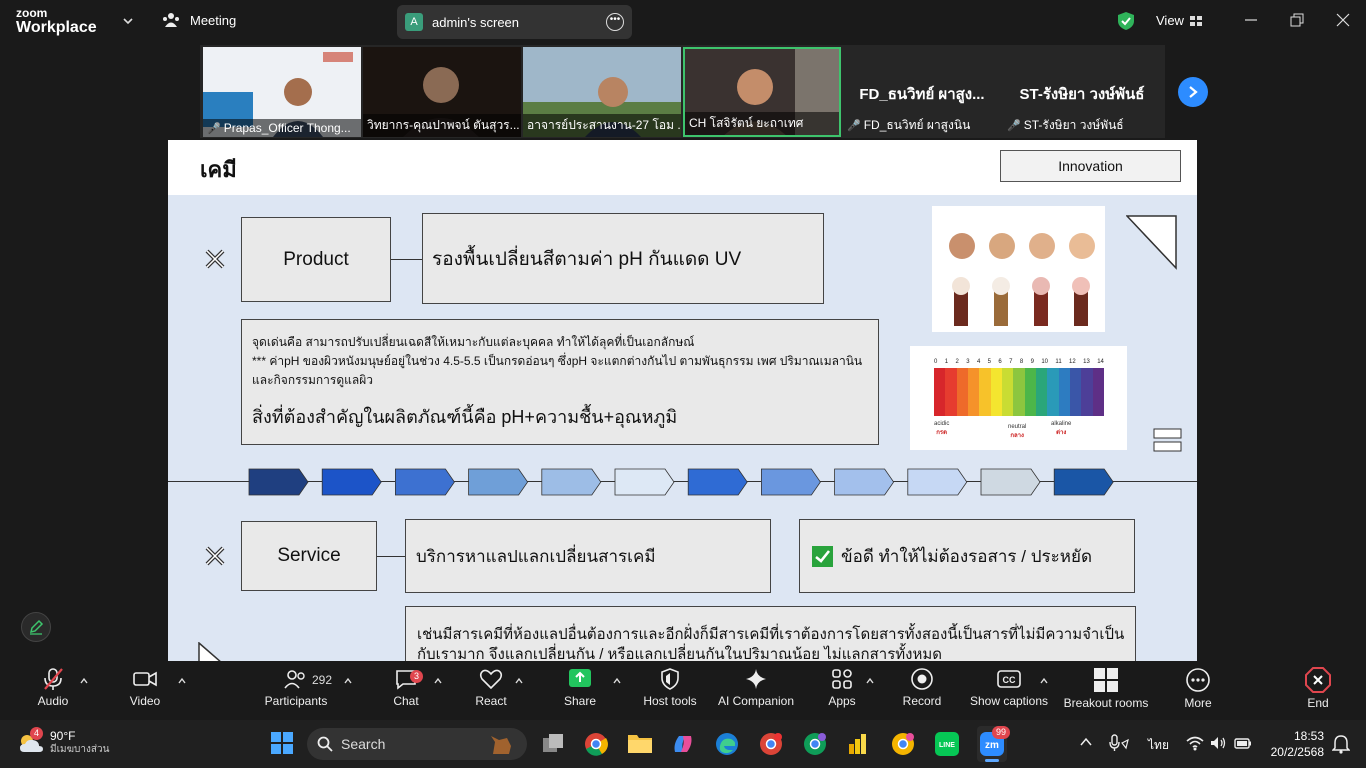  I want to click on ph-number: 3, so click(968, 362).